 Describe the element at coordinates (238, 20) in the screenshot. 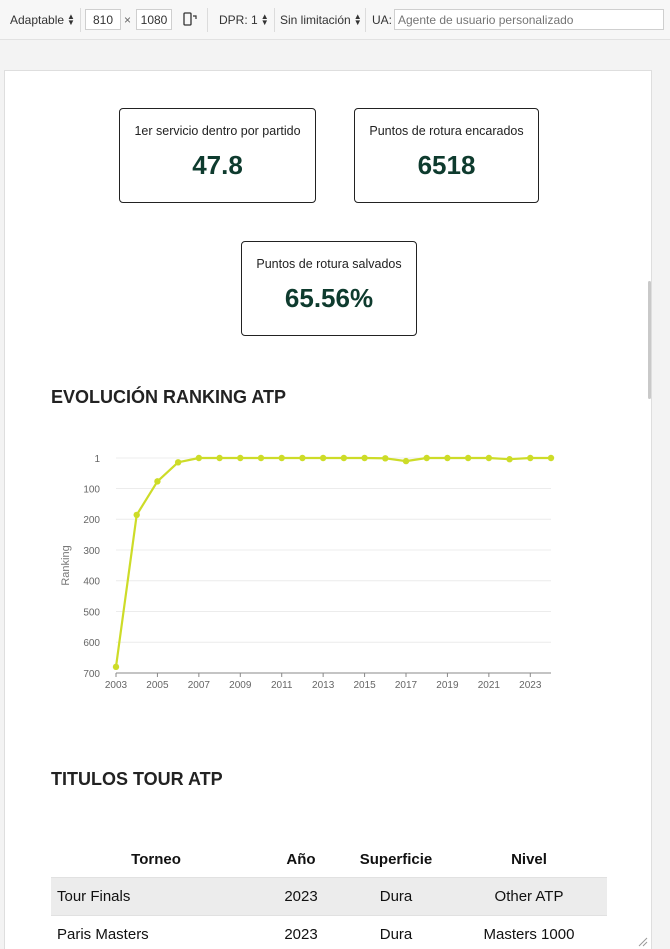

I see `dpr-label: DPR: 1` at that location.